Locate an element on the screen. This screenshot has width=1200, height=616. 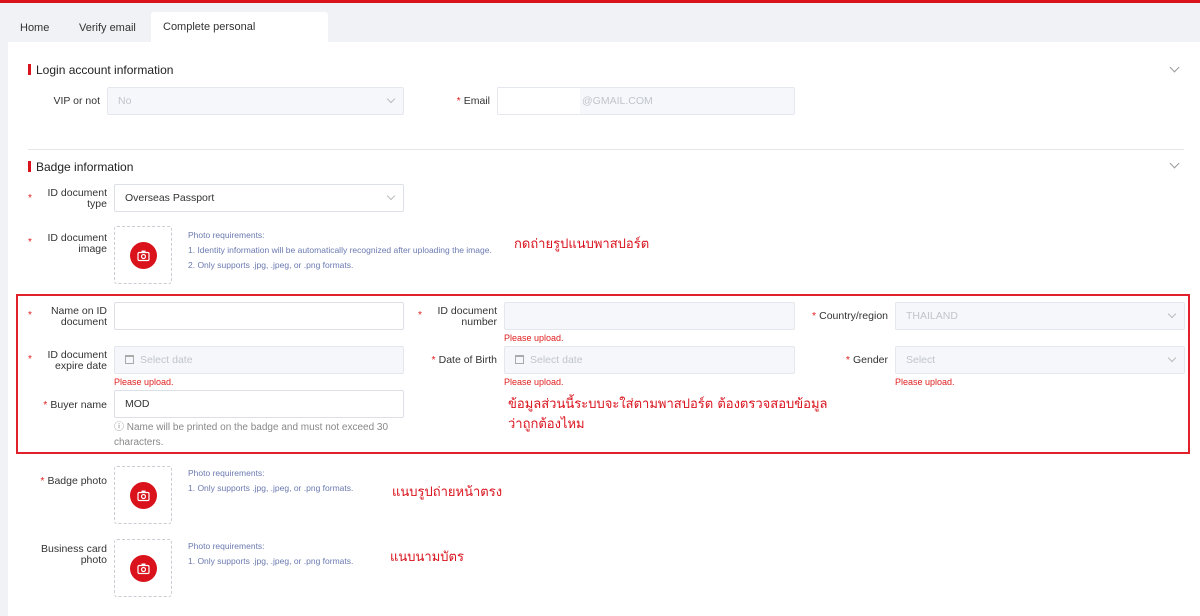
id-image-upload is located at coordinates (143, 255).